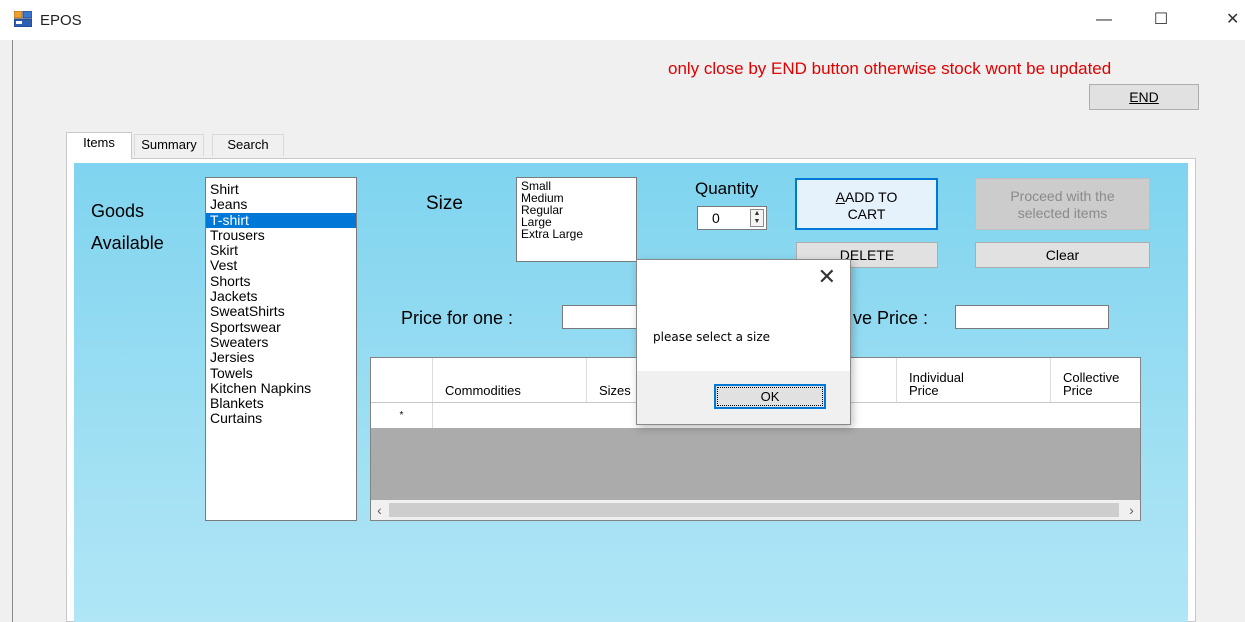 This screenshot has height=622, width=1245. I want to click on maximize-button: ☐, so click(1161, 20).